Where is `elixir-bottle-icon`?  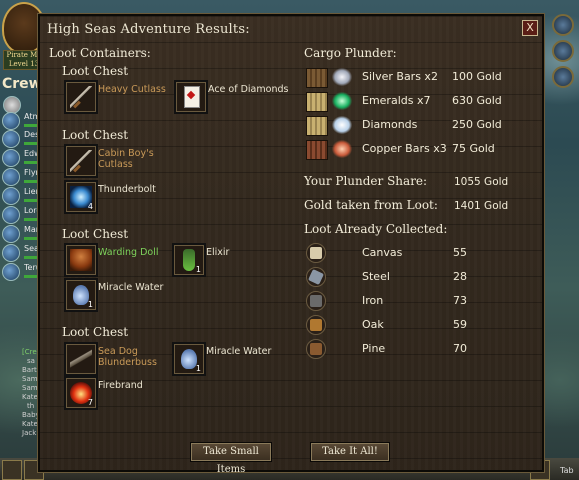
elixir-bottle-icon is located at coordinates (189, 260).